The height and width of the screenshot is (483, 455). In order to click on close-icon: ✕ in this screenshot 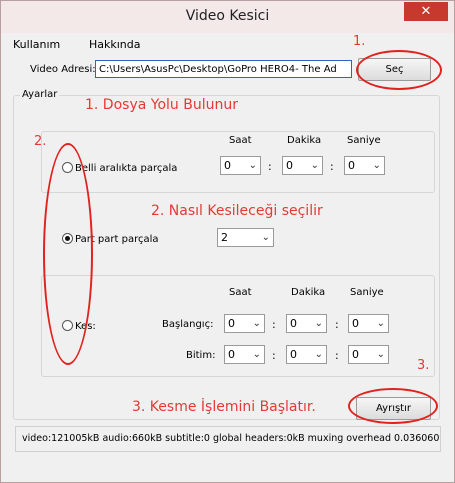, I will do `click(426, 11)`.